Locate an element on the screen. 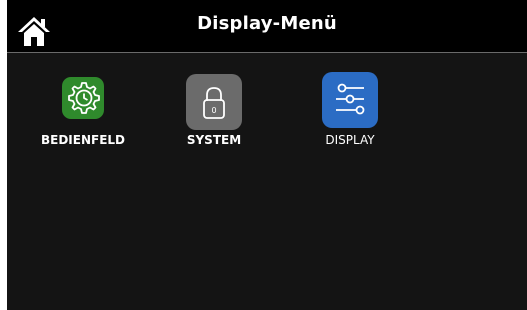 The width and height of the screenshot is (527, 310). tile-label-bedienfeld: BEDIENFELD is located at coordinates (82, 140).